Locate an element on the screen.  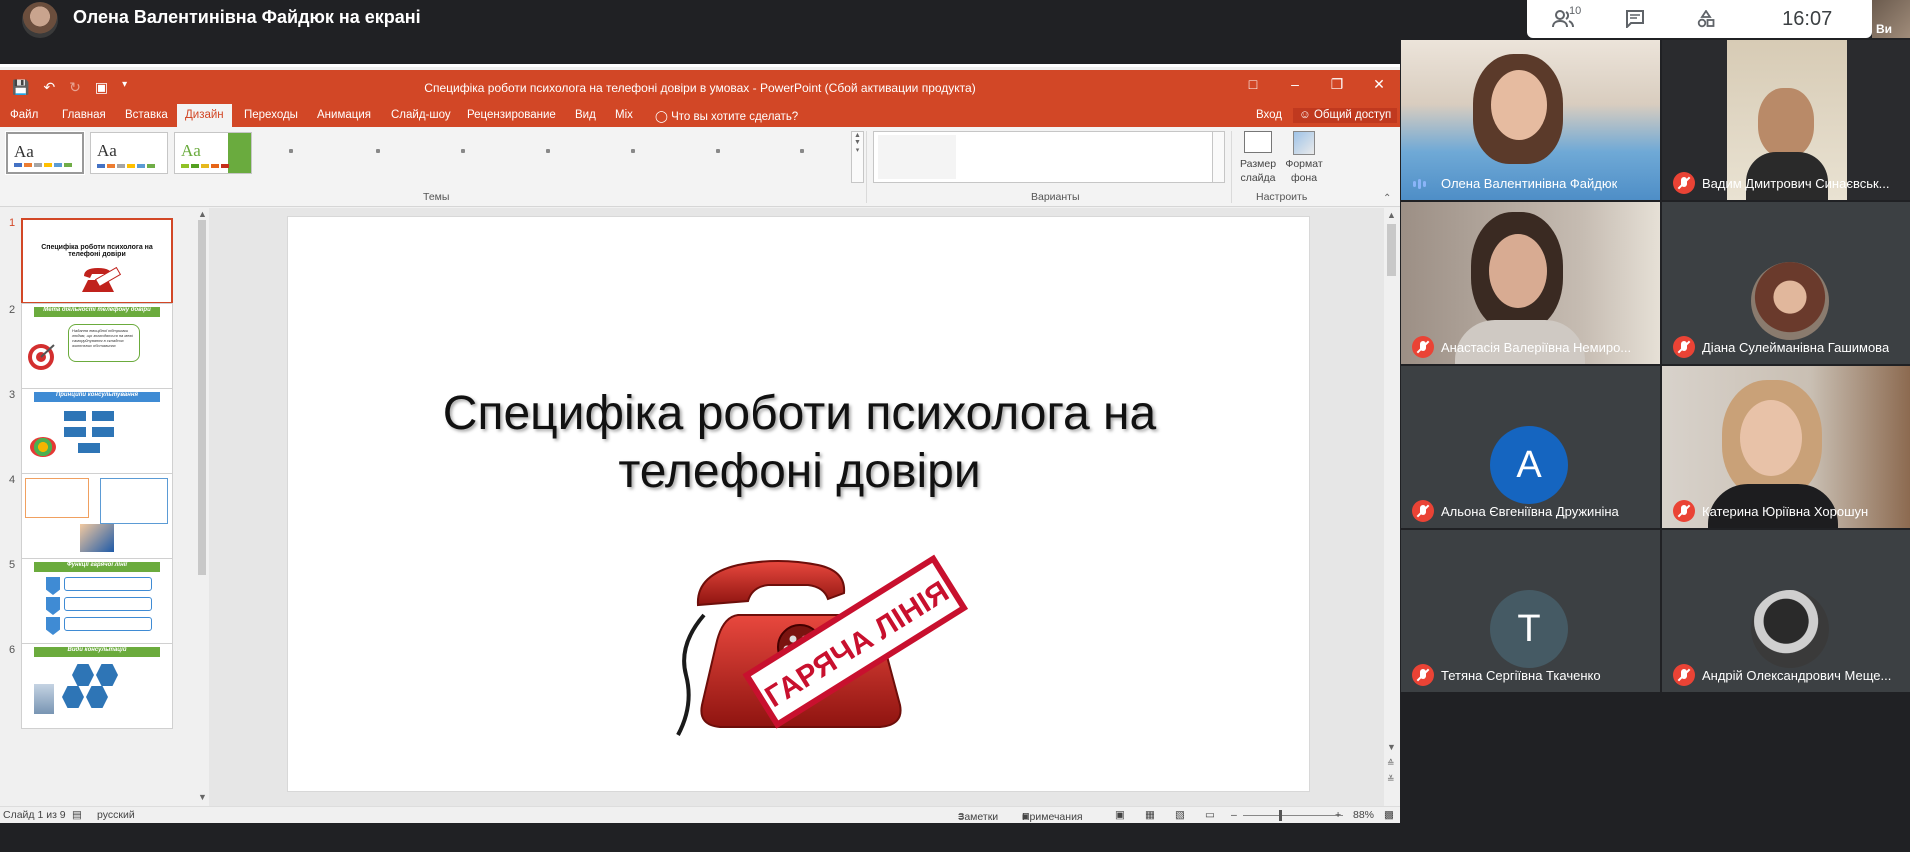
normal-view-icon: ▣ is located at coordinates (1120, 815).